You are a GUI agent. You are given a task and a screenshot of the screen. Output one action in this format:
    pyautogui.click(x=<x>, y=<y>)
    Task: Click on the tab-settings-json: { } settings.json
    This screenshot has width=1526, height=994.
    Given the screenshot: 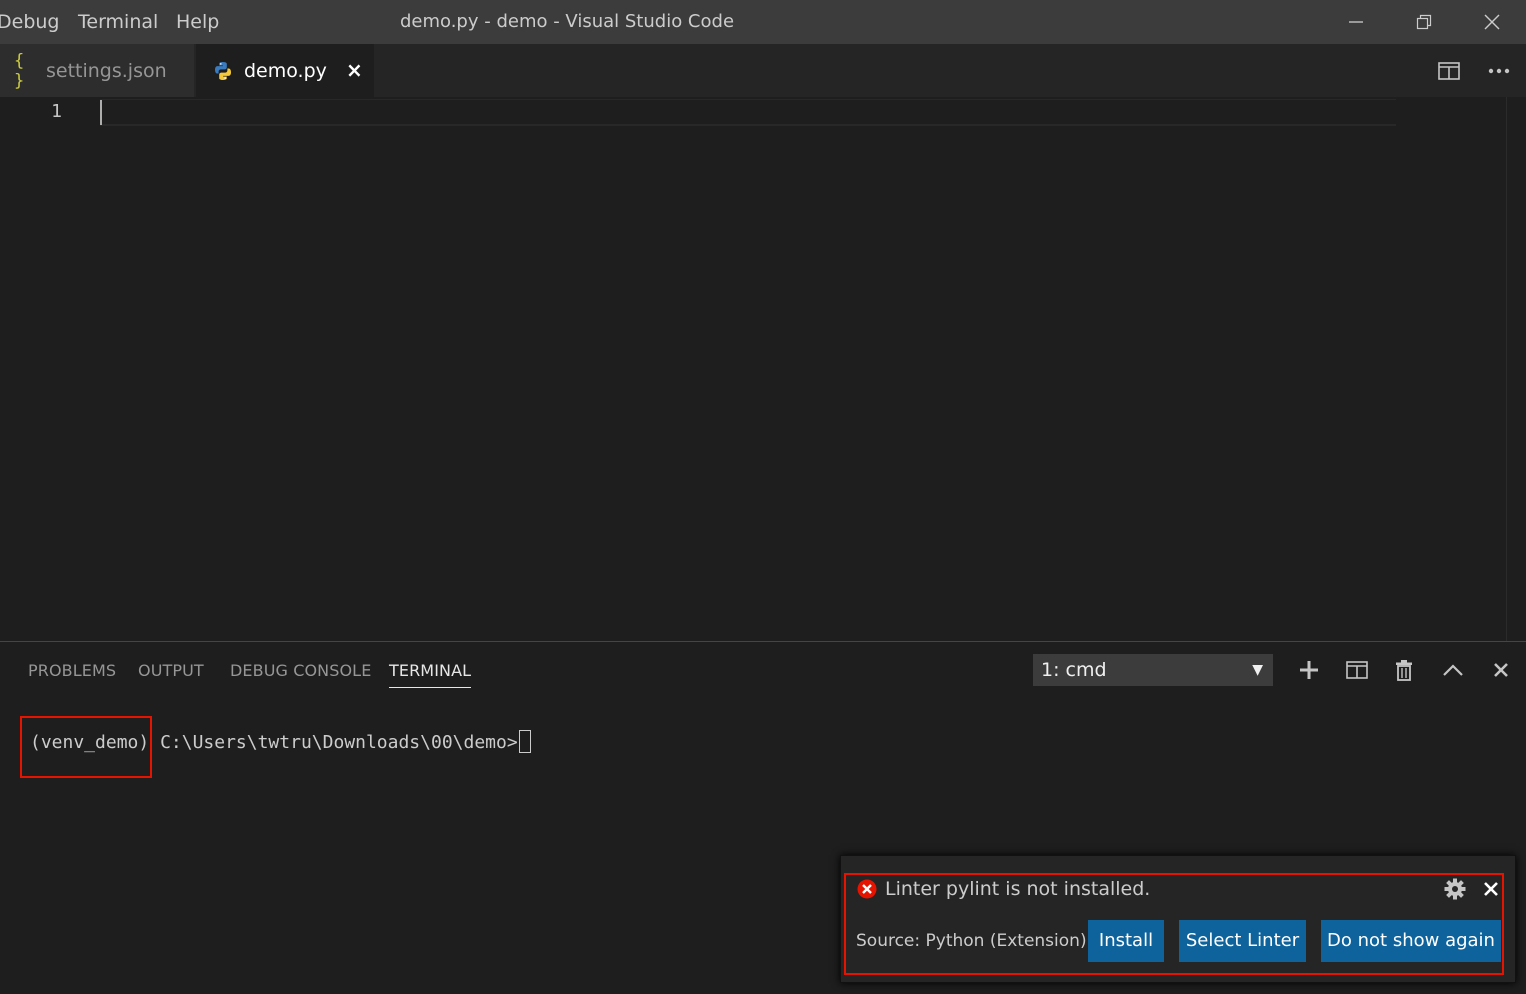 What is the action you would take?
    pyautogui.click(x=97, y=70)
    